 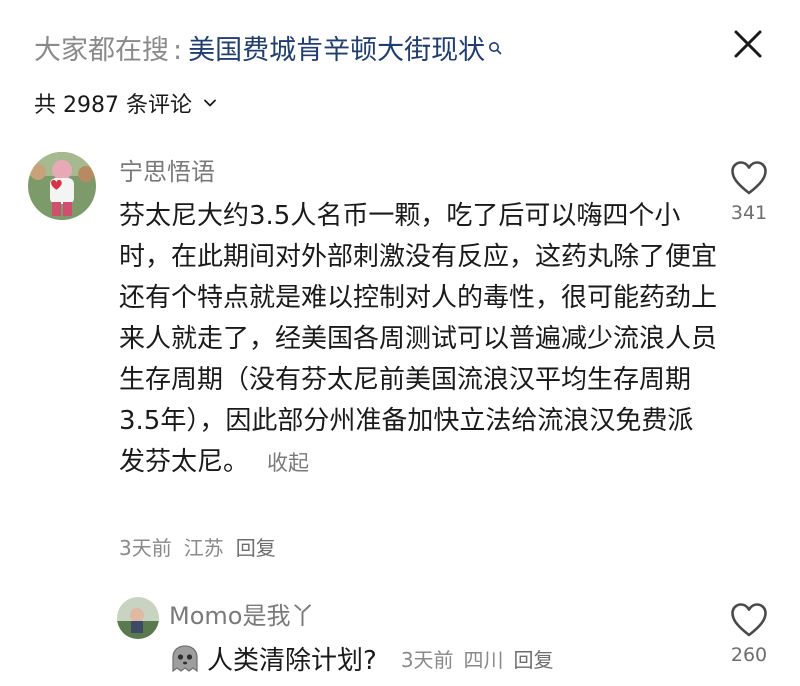 I want to click on close-button, so click(x=748, y=44).